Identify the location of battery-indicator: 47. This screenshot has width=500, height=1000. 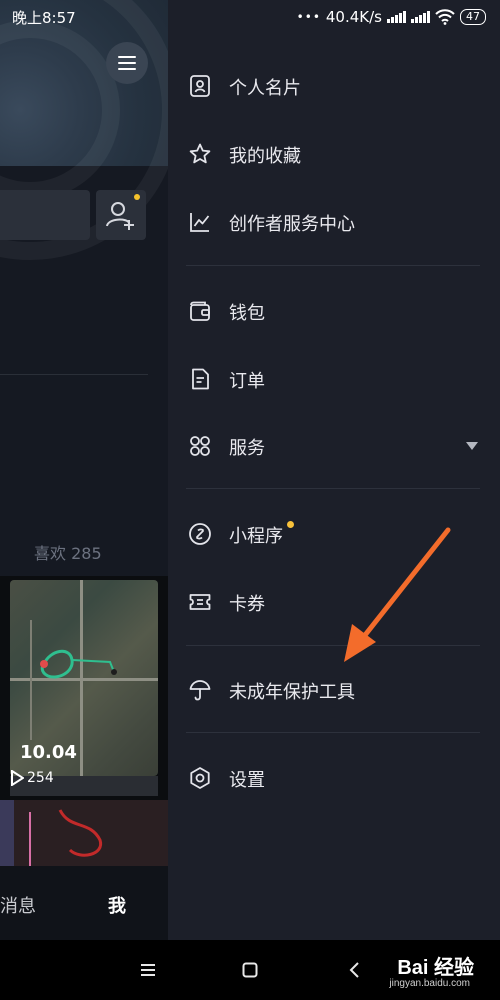
(473, 17).